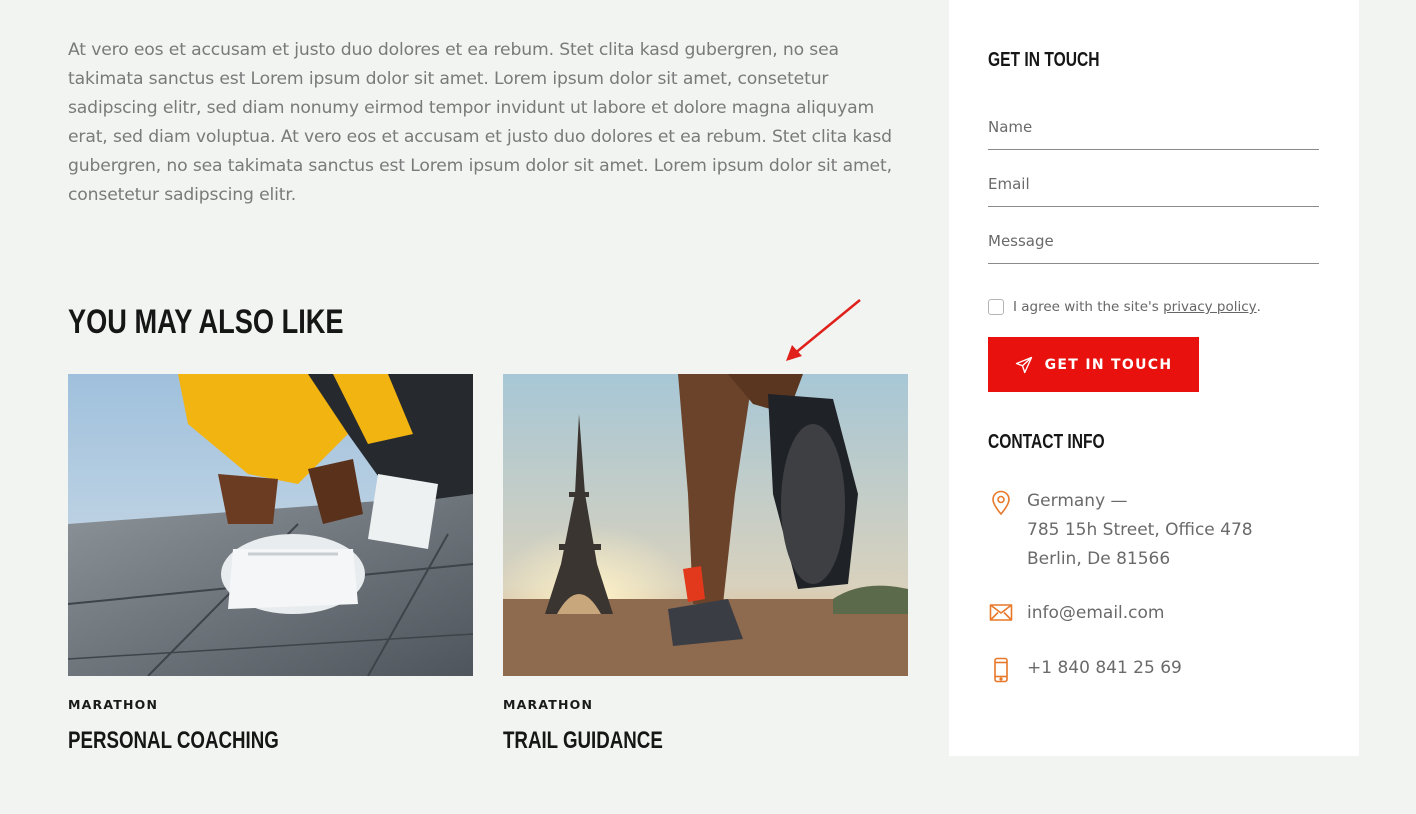 This screenshot has height=814, width=1416. What do you see at coordinates (1001, 668) in the screenshot?
I see `mobile-phone-icon` at bounding box center [1001, 668].